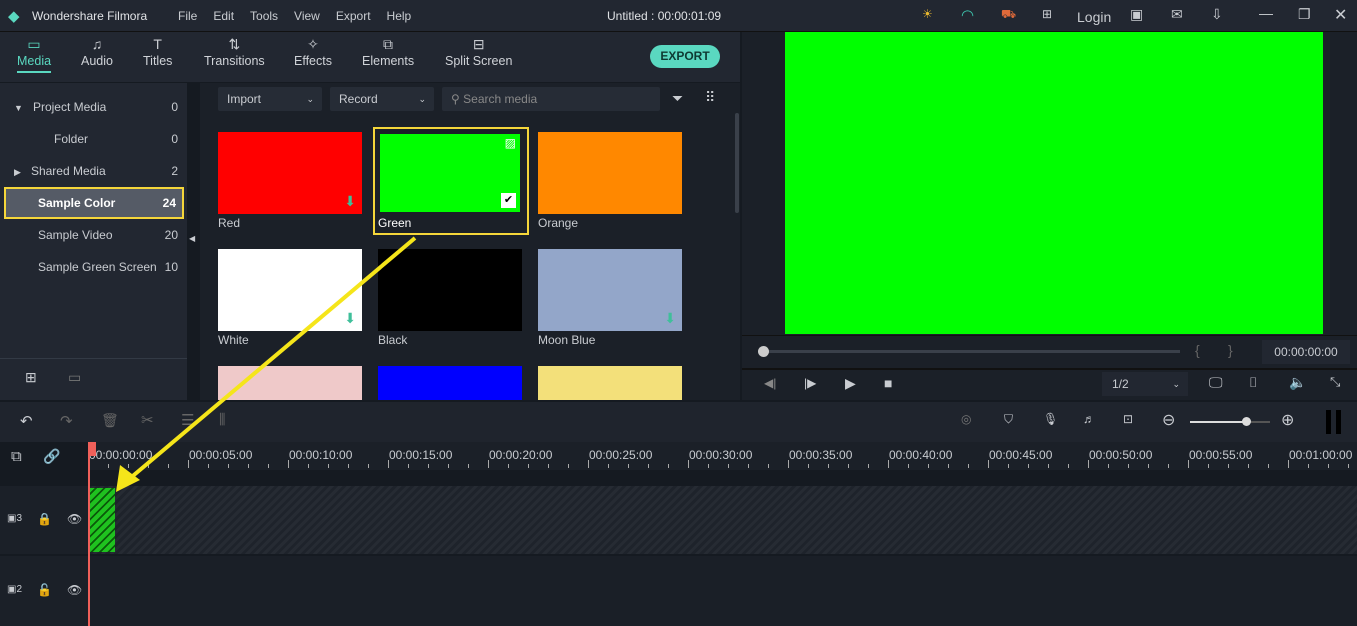  What do you see at coordinates (102, 520) in the screenshot?
I see `green-clip` at bounding box center [102, 520].